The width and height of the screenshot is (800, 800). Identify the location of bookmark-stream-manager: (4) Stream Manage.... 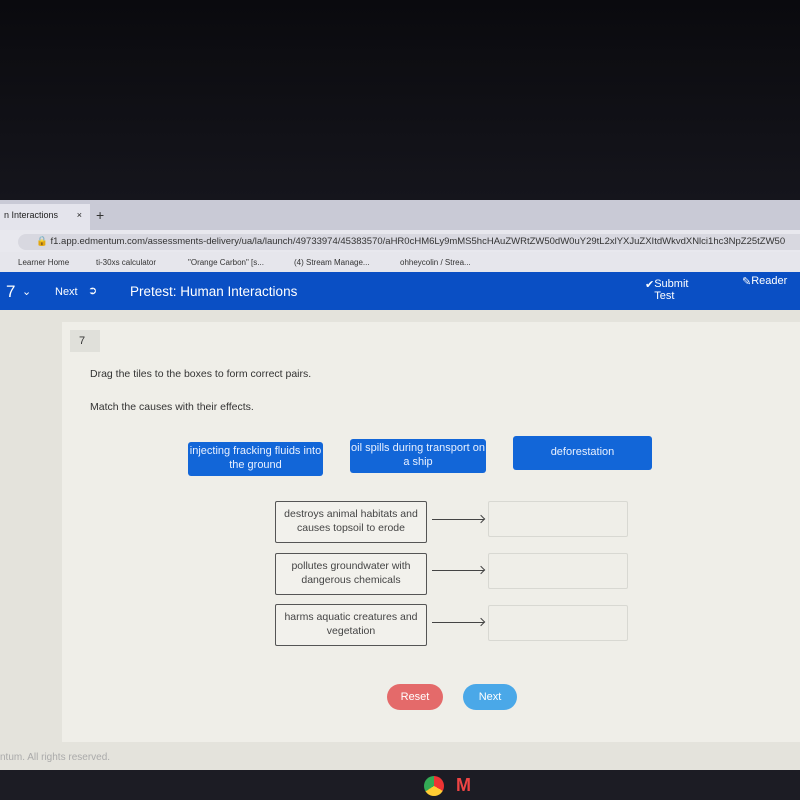
(332, 262).